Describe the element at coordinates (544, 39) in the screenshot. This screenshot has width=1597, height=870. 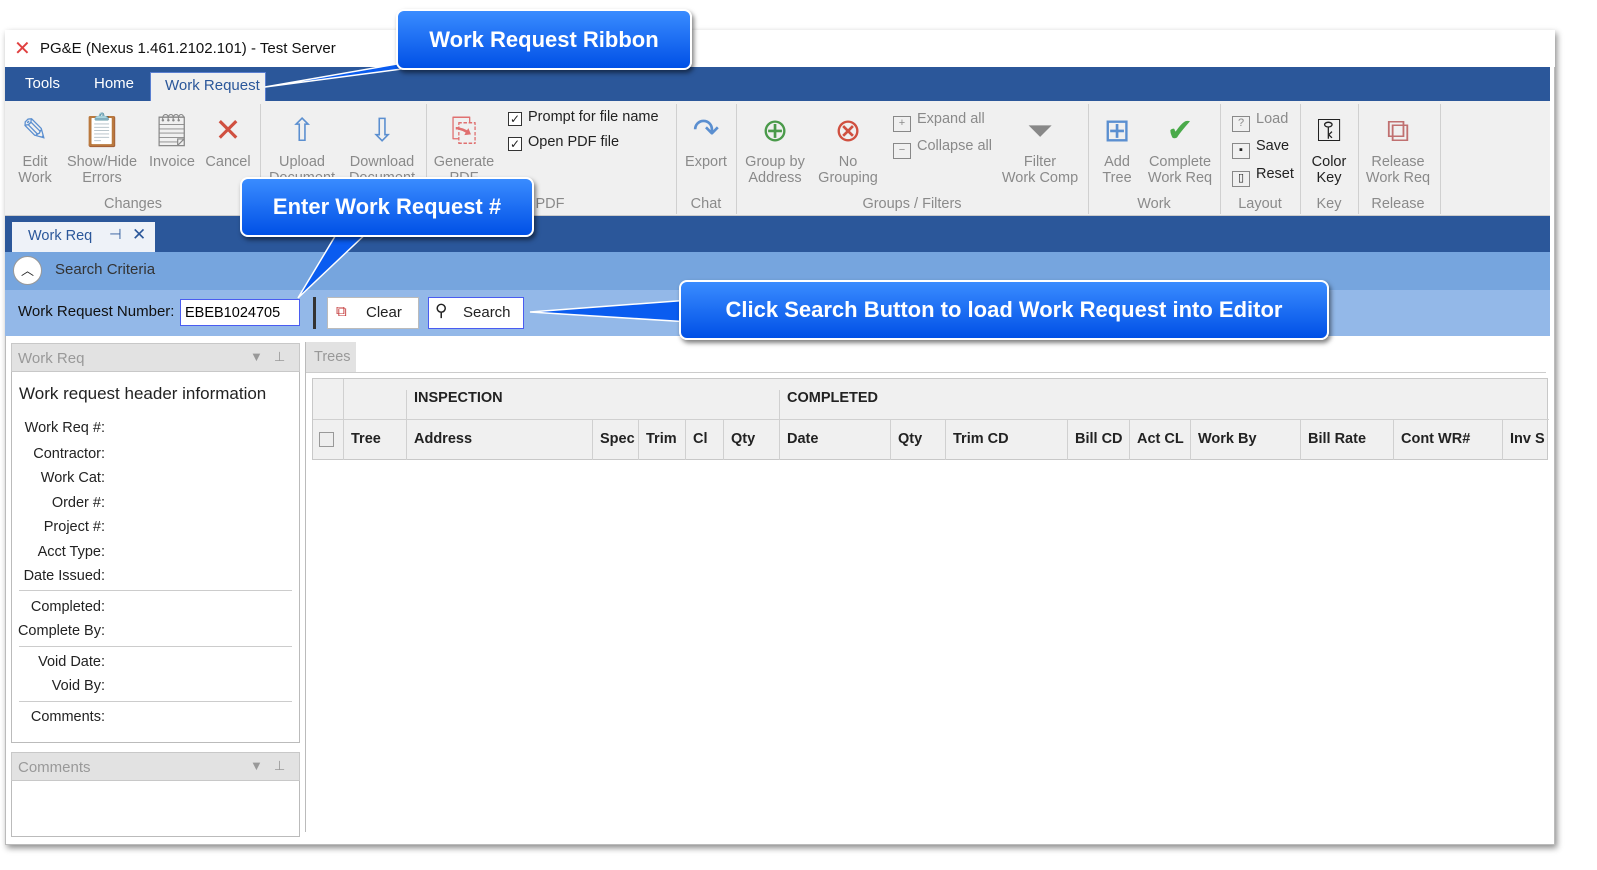
I see `callout-ribbon: Work Request Ribbon` at that location.